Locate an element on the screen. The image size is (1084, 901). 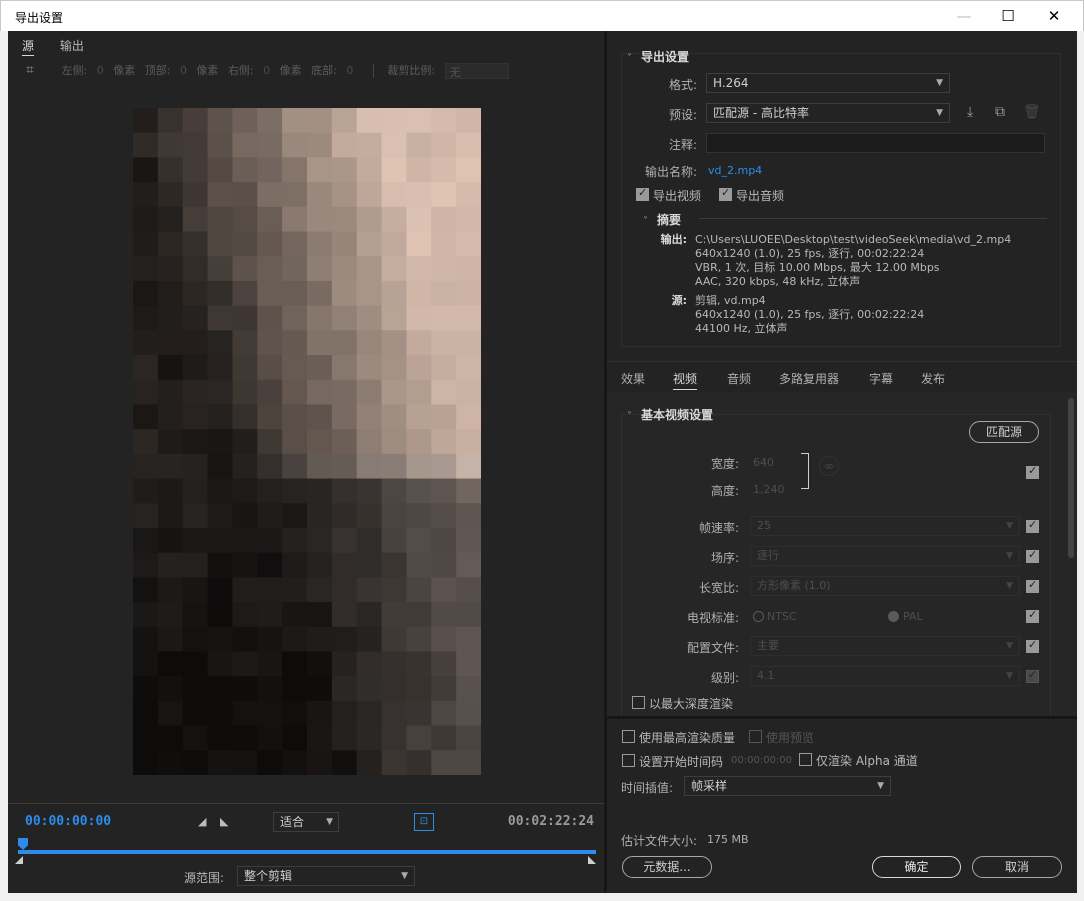
framerate-select: 25 ▼ is located at coordinates (885, 526).